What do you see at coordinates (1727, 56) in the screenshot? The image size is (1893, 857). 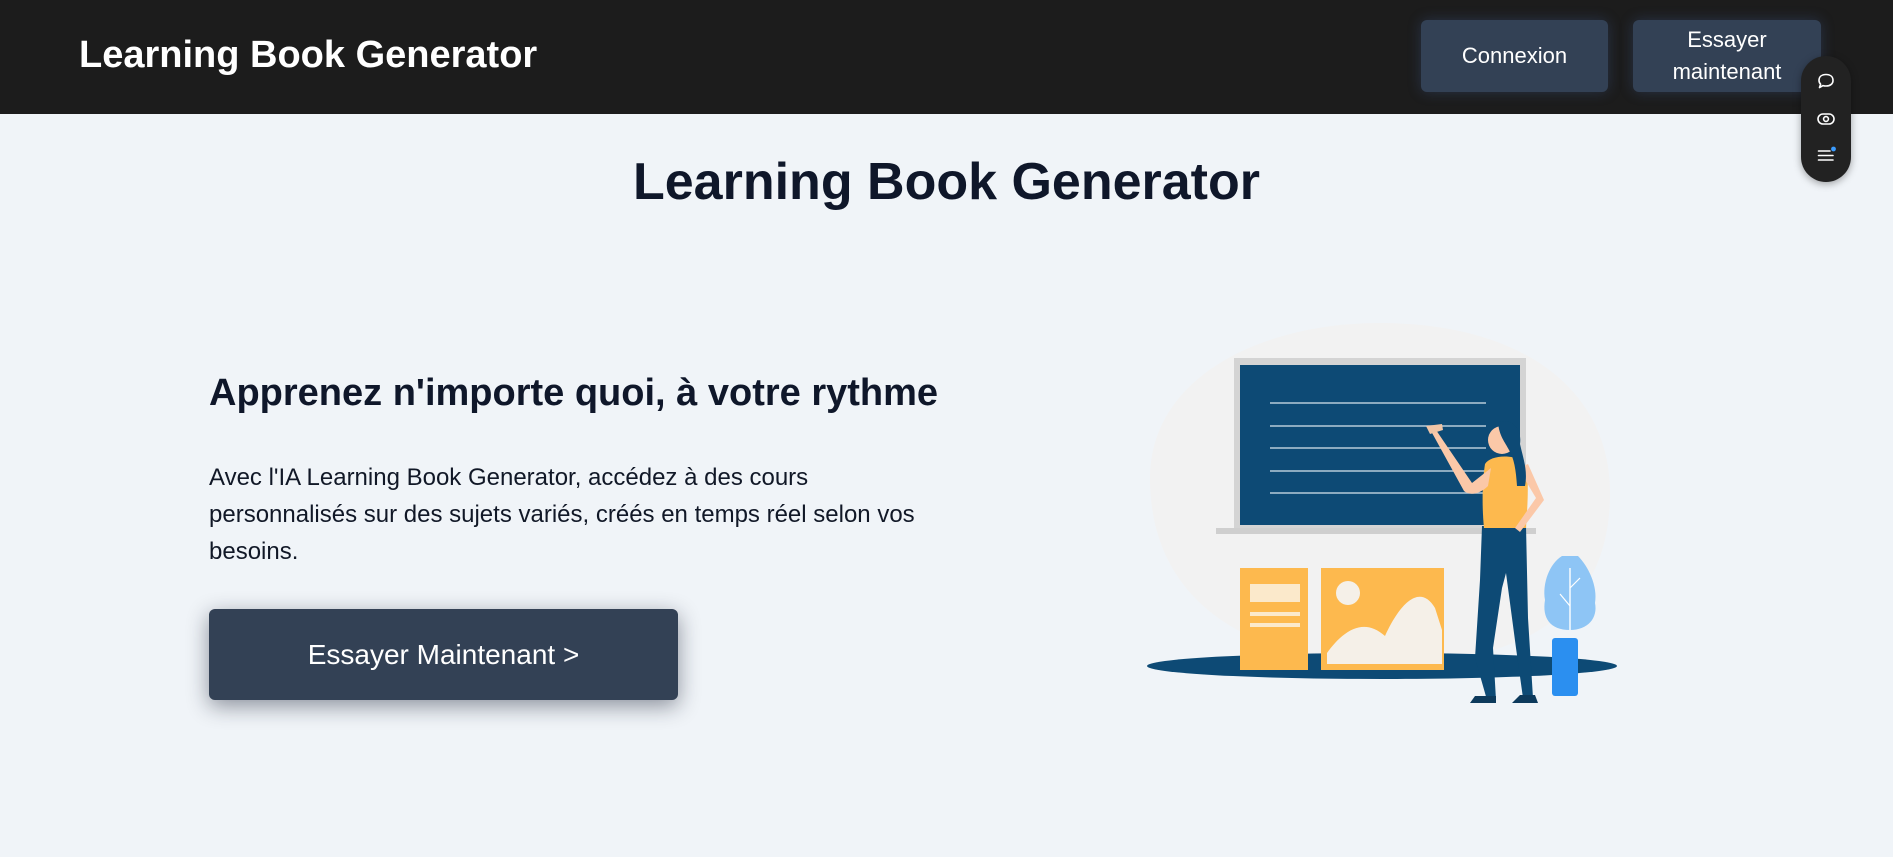 I see `try-now-nav-button: Essayer maintenant` at bounding box center [1727, 56].